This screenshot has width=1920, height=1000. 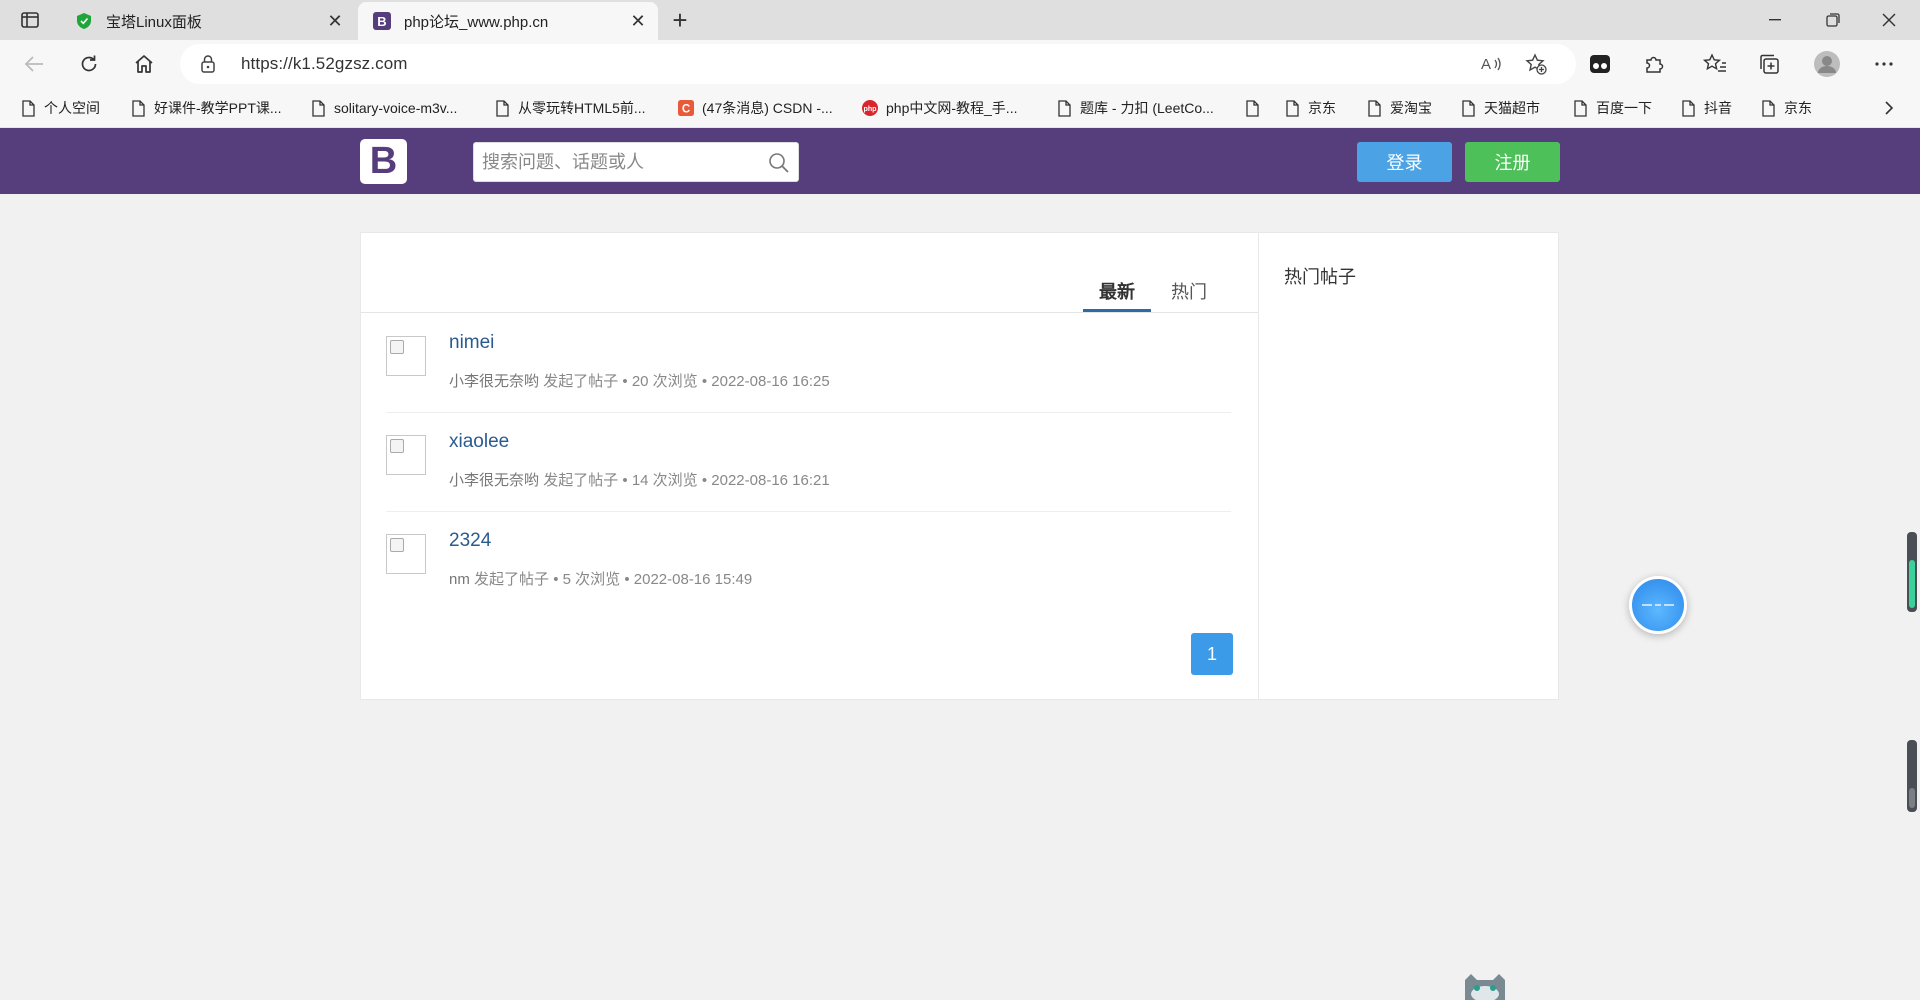 What do you see at coordinates (89, 64) in the screenshot?
I see `refresh-icon` at bounding box center [89, 64].